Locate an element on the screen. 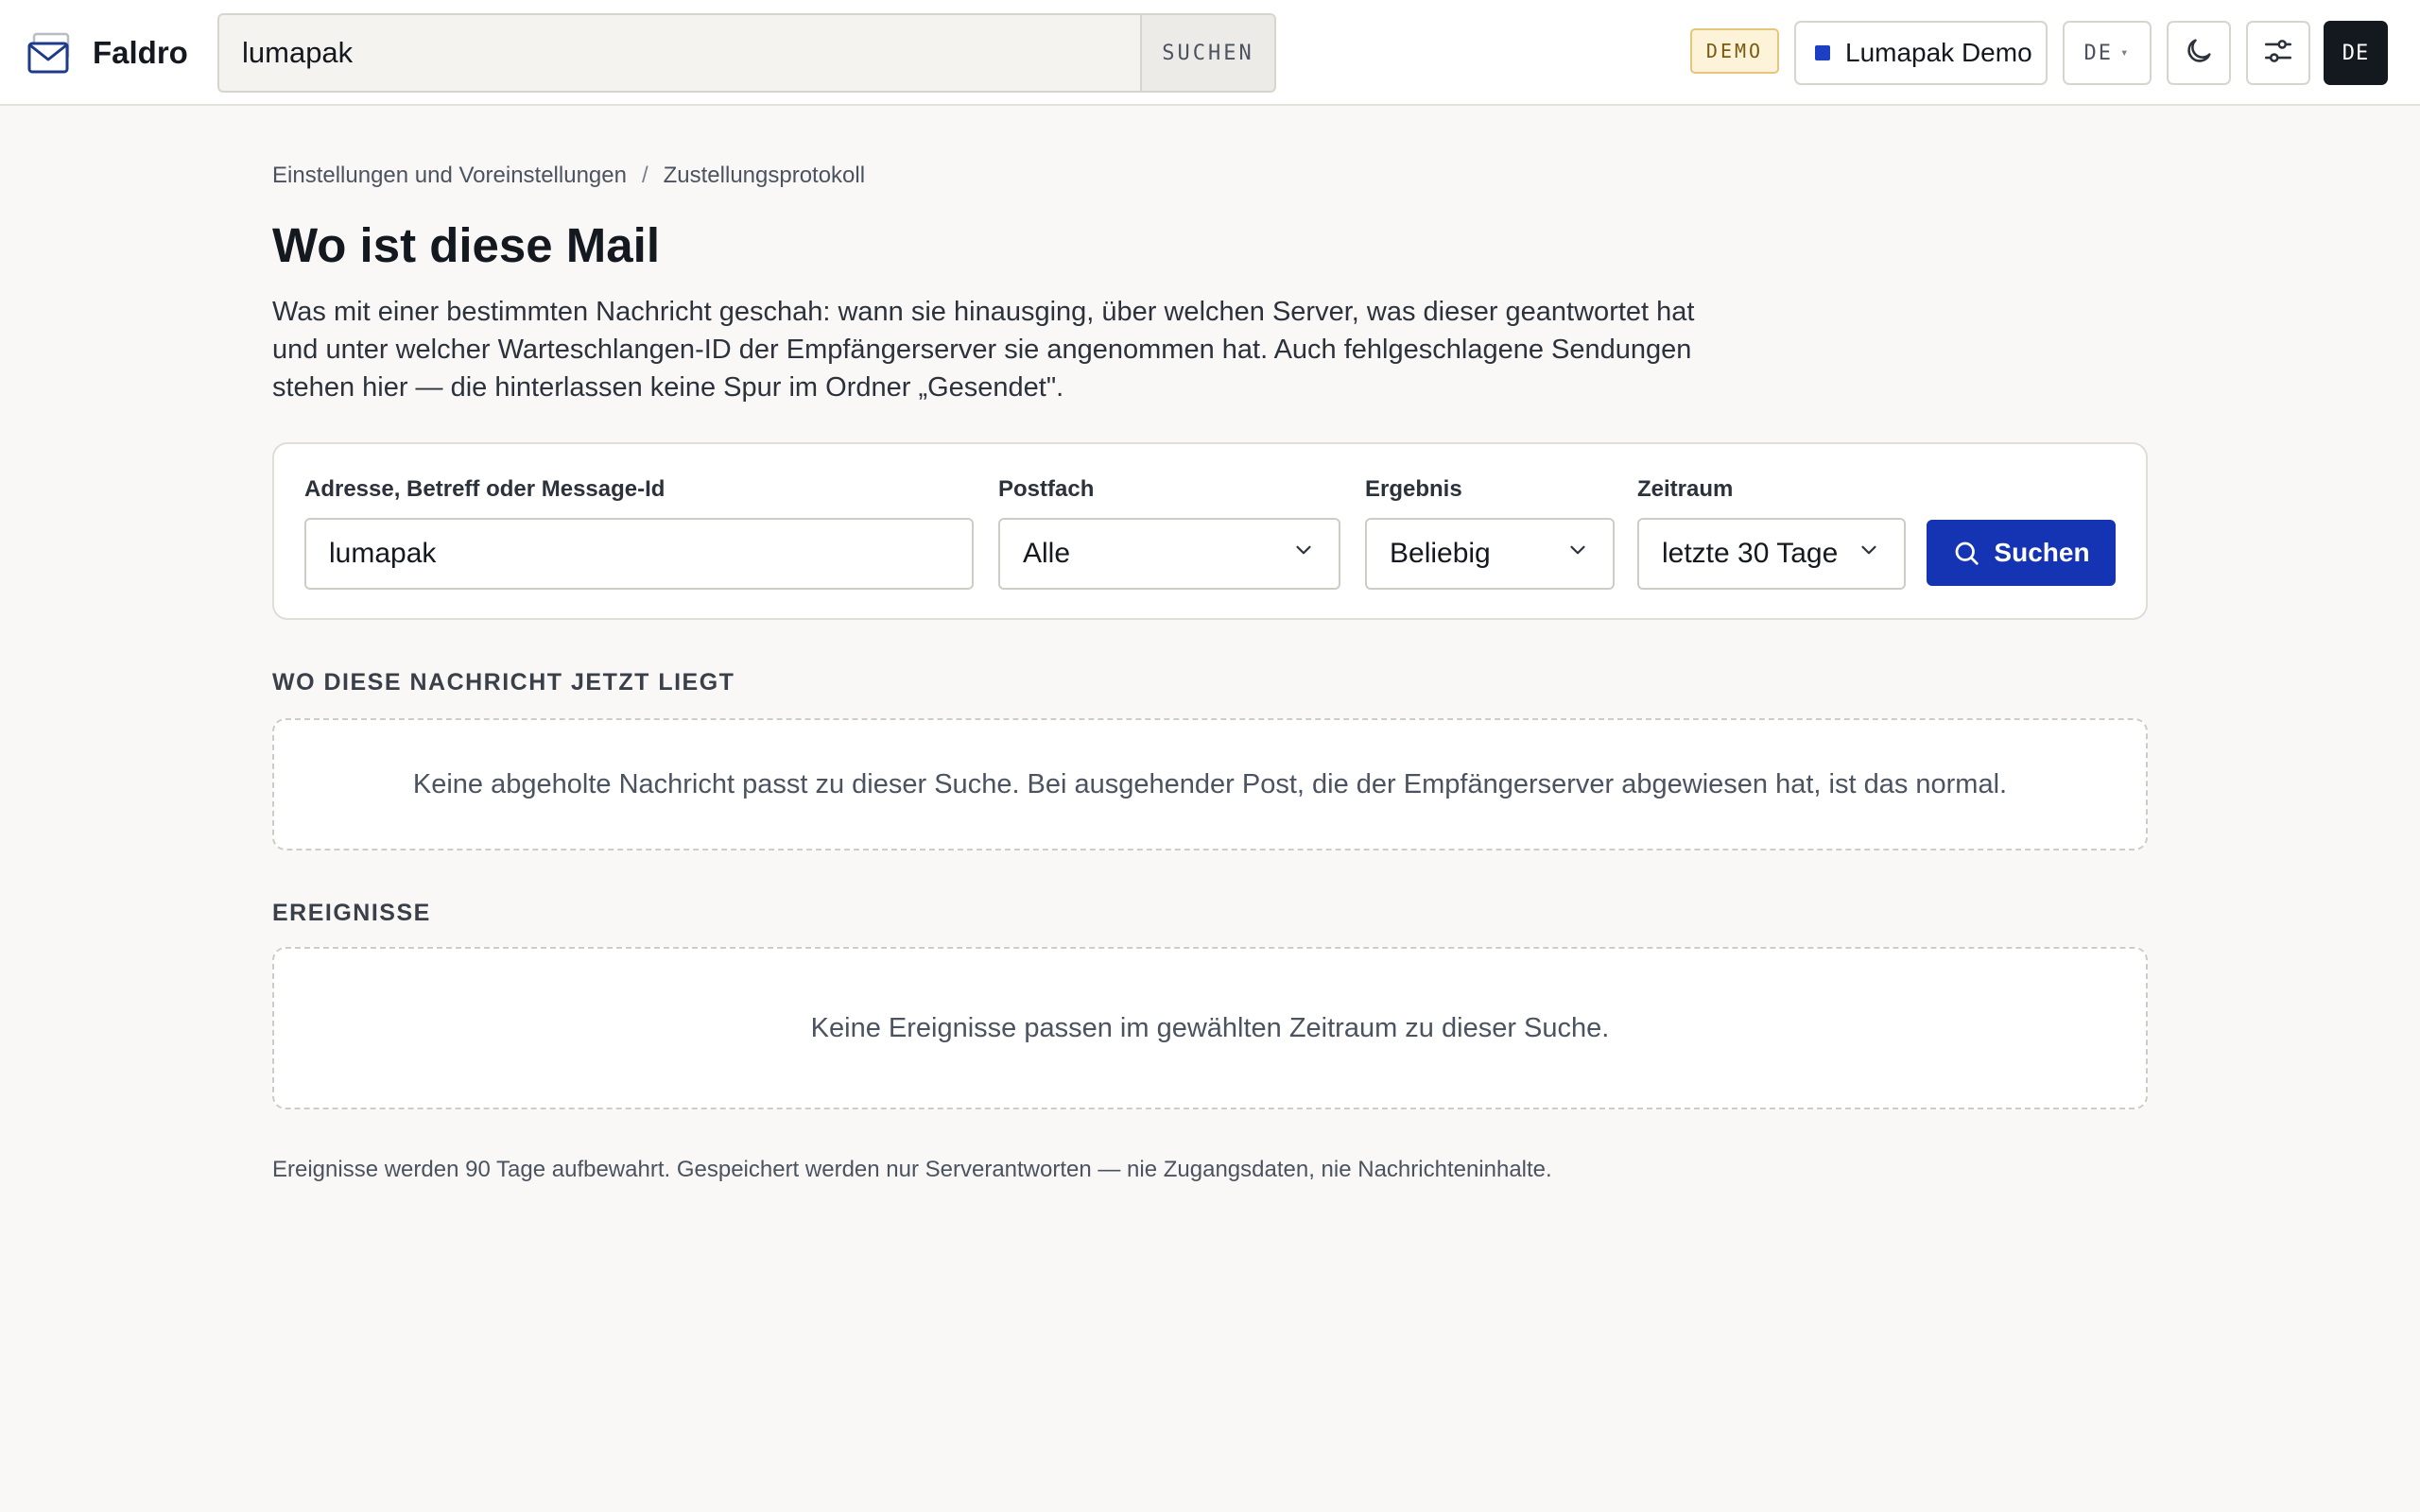 This screenshot has width=2420, height=1512. global-search-input is located at coordinates (679, 53).